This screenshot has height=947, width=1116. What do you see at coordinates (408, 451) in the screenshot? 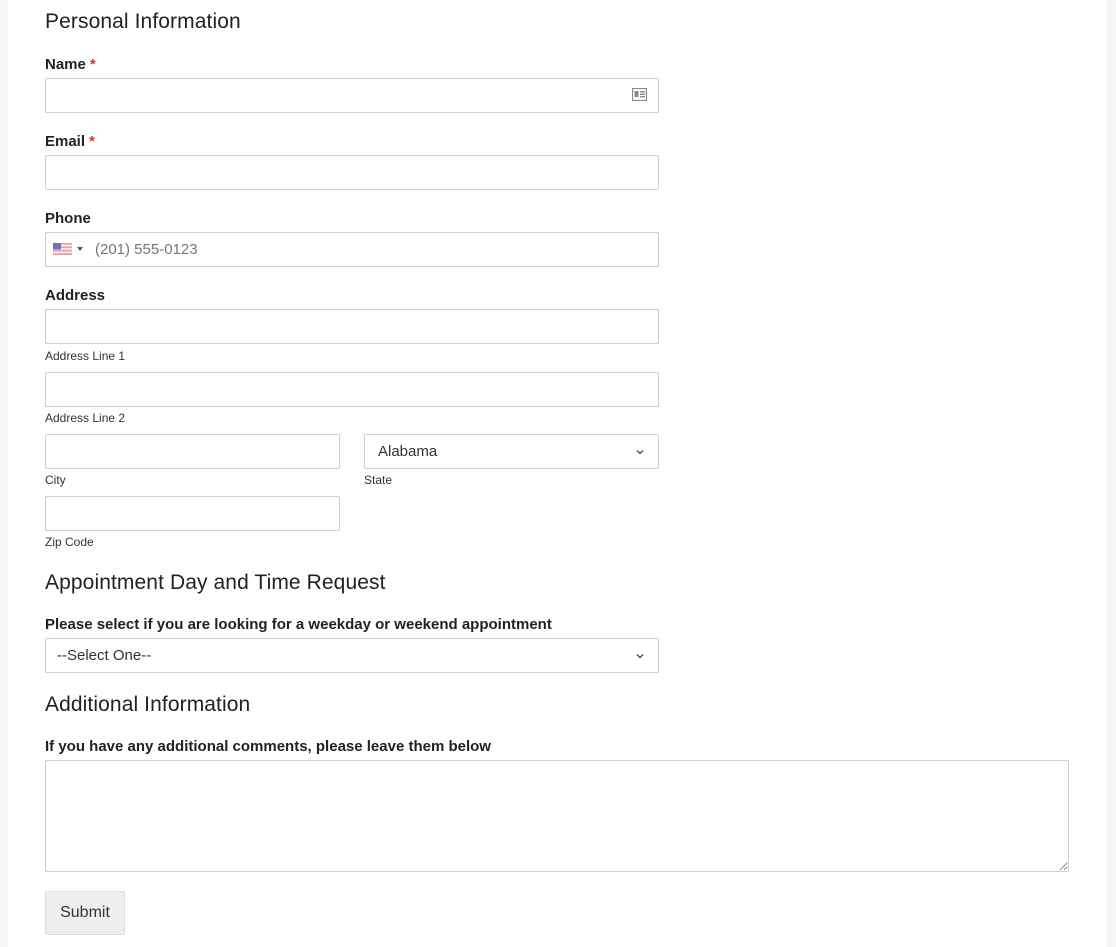
I see `state-selected-value: Alabama` at bounding box center [408, 451].